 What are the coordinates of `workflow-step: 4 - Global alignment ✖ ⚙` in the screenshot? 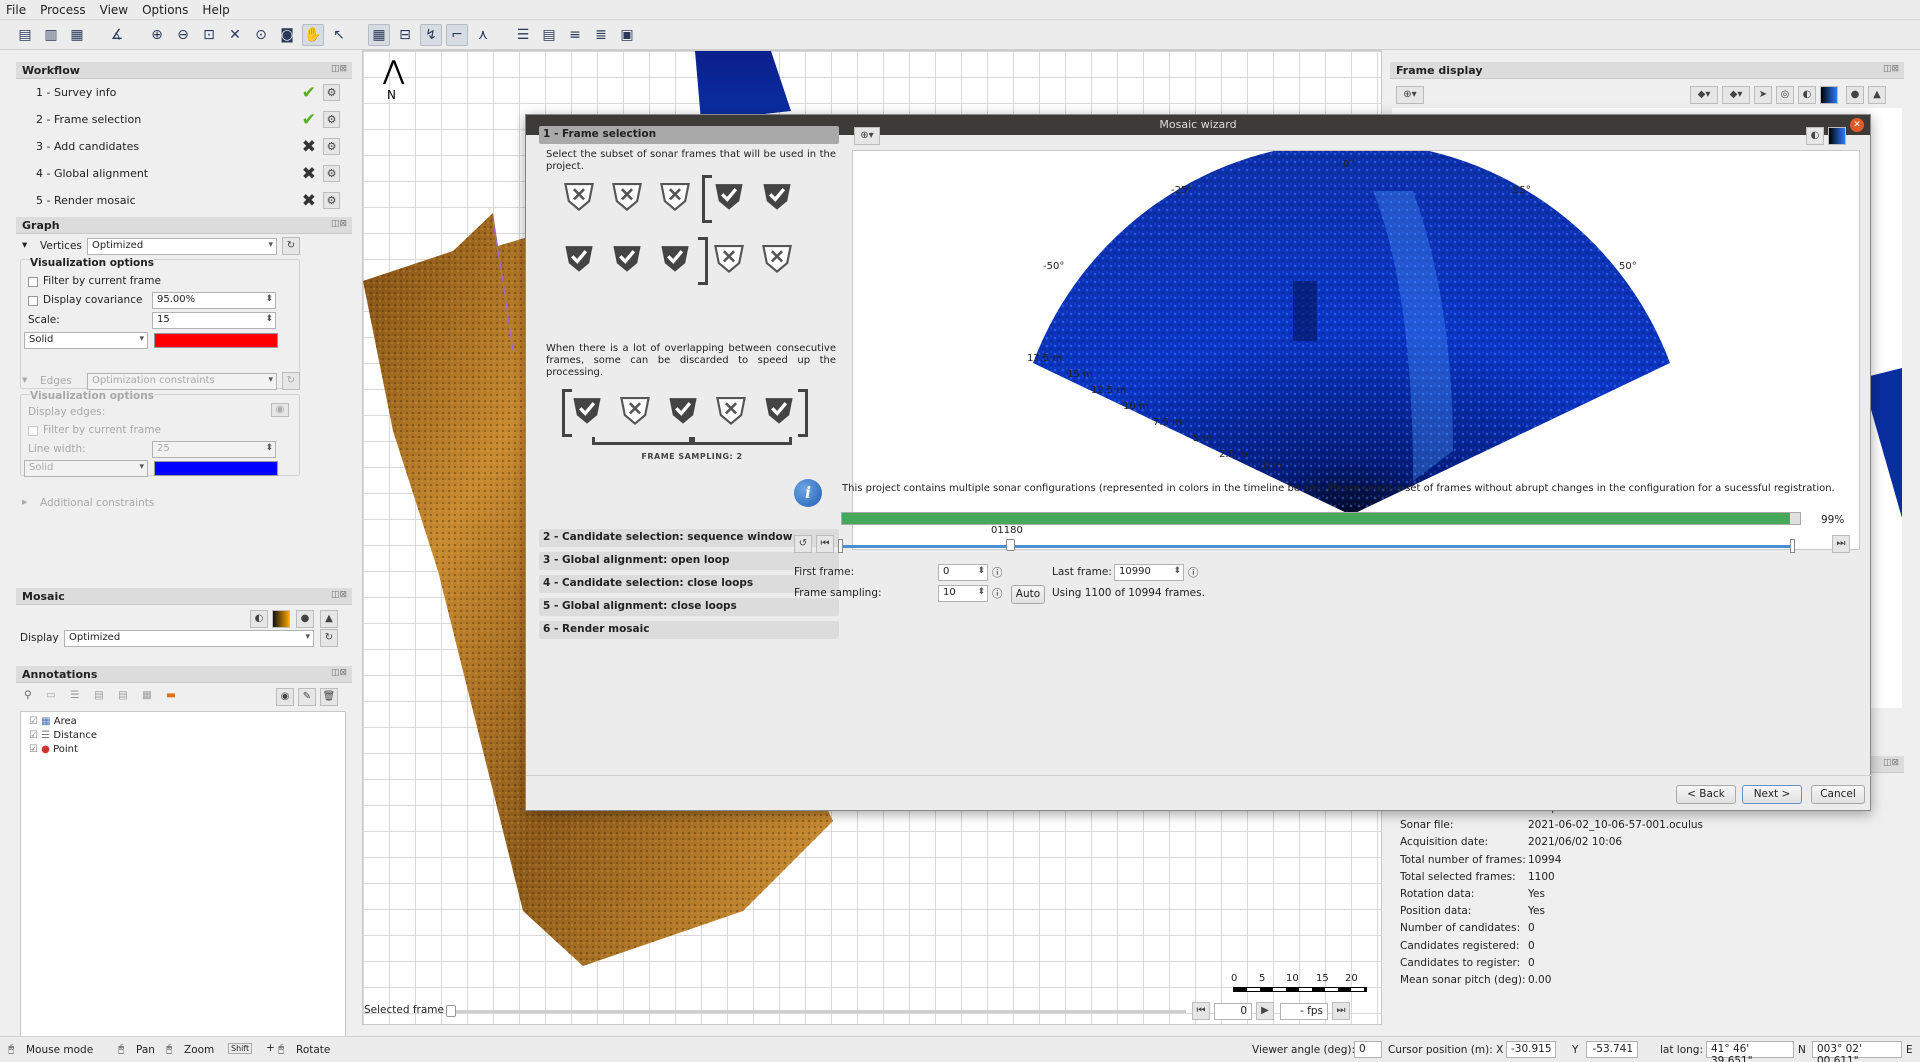 It's located at (184, 173).